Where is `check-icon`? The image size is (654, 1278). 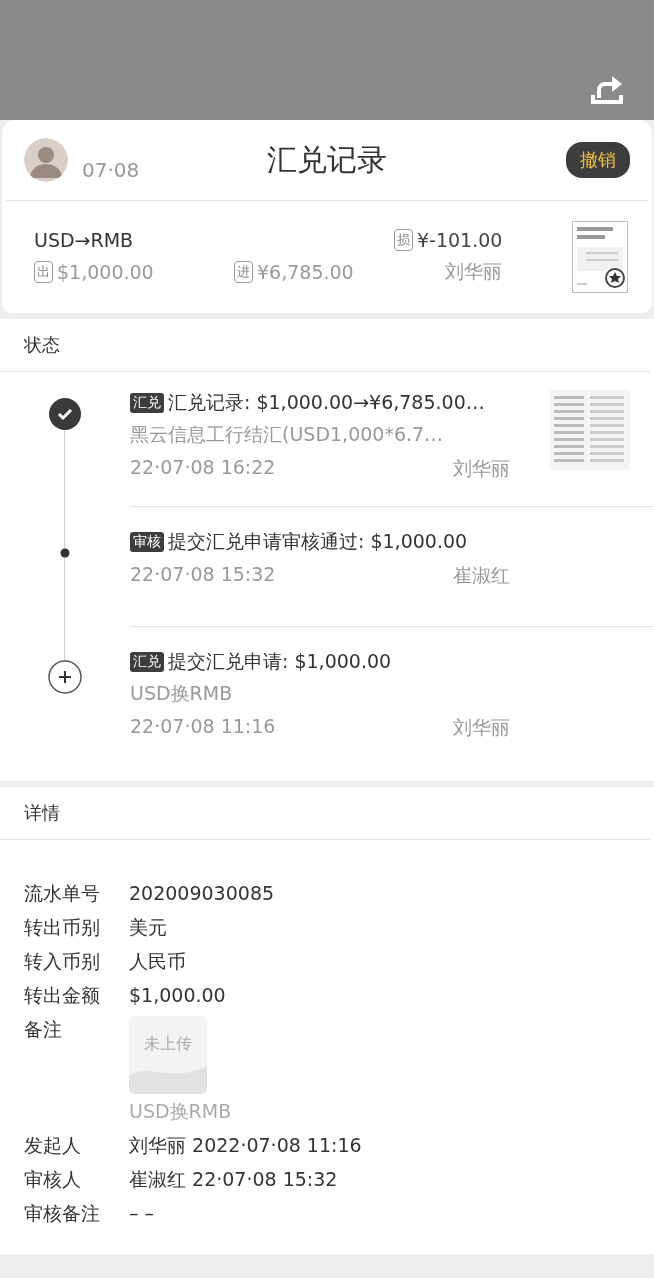
check-icon is located at coordinates (65, 414).